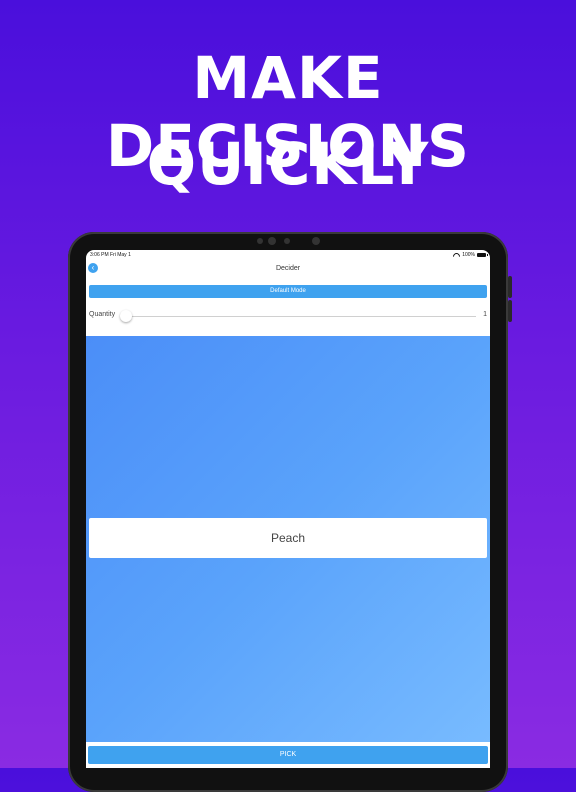 This screenshot has height=792, width=576. What do you see at coordinates (288, 164) in the screenshot?
I see `headline-line-2: QUICKLY` at bounding box center [288, 164].